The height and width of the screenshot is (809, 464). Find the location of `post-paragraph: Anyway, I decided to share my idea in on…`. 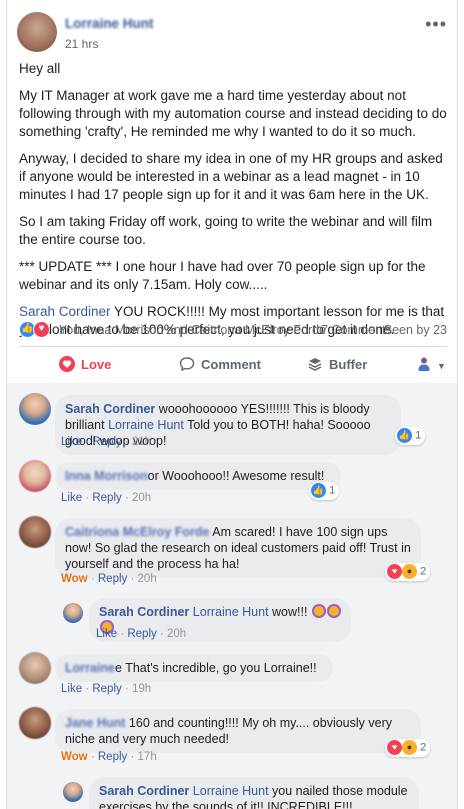

post-paragraph: Anyway, I decided to share my idea in on… is located at coordinates (231, 176).